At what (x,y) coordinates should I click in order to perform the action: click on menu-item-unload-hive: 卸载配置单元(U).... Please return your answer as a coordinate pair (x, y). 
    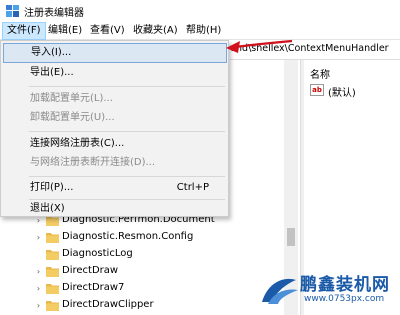
    Looking at the image, I should click on (115, 118).